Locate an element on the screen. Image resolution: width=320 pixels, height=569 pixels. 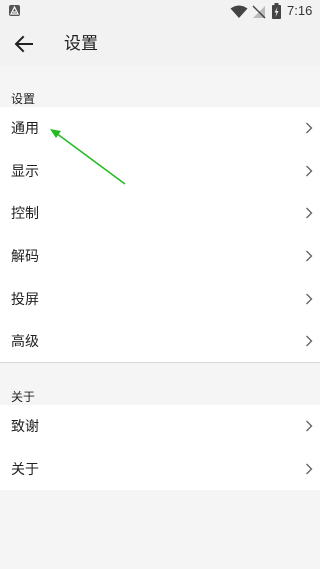
list-item-label: 投屏 is located at coordinates (25, 299).